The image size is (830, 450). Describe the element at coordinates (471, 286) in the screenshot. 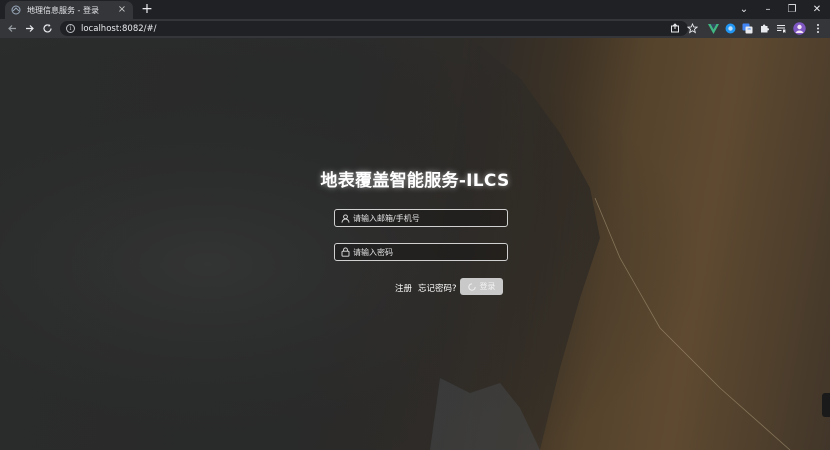

I see `loading-icon` at that location.